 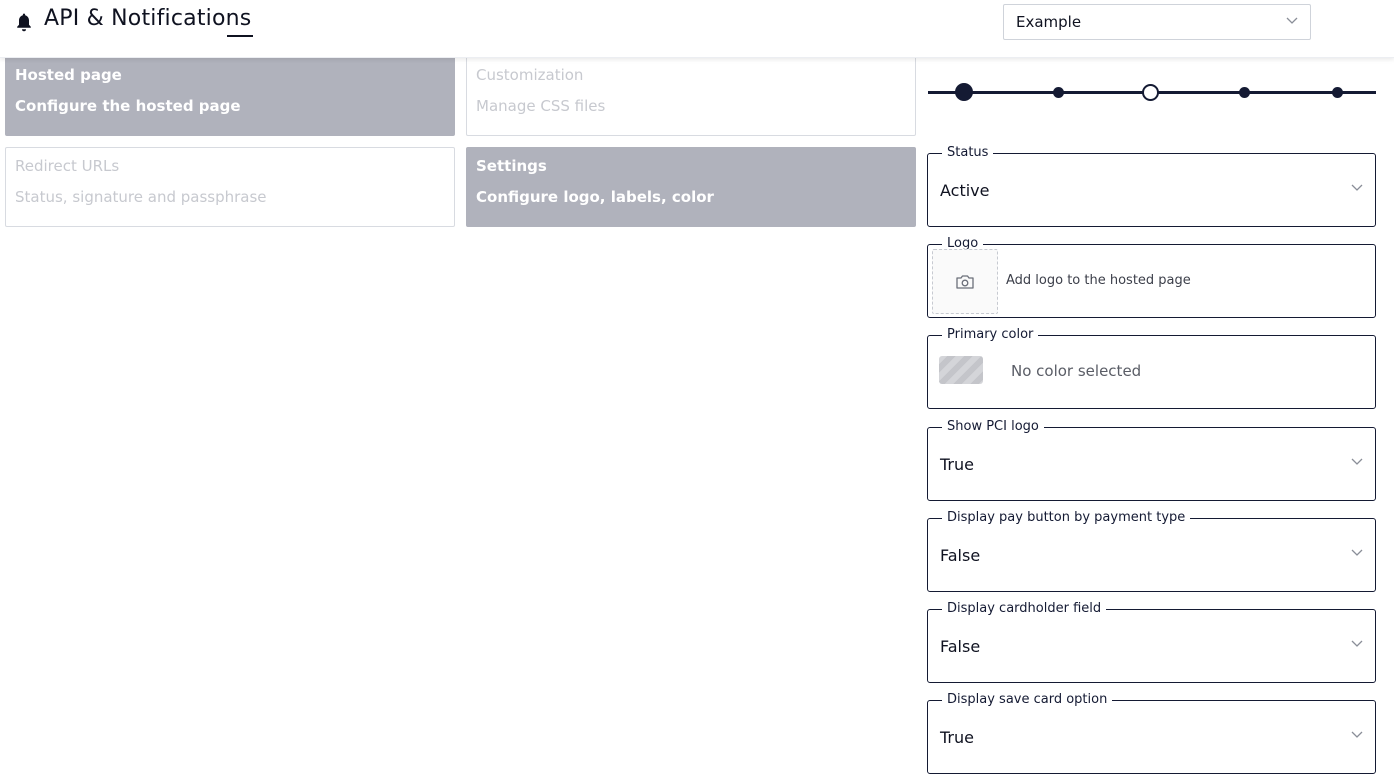 I want to click on card-title: Customization, so click(x=530, y=75).